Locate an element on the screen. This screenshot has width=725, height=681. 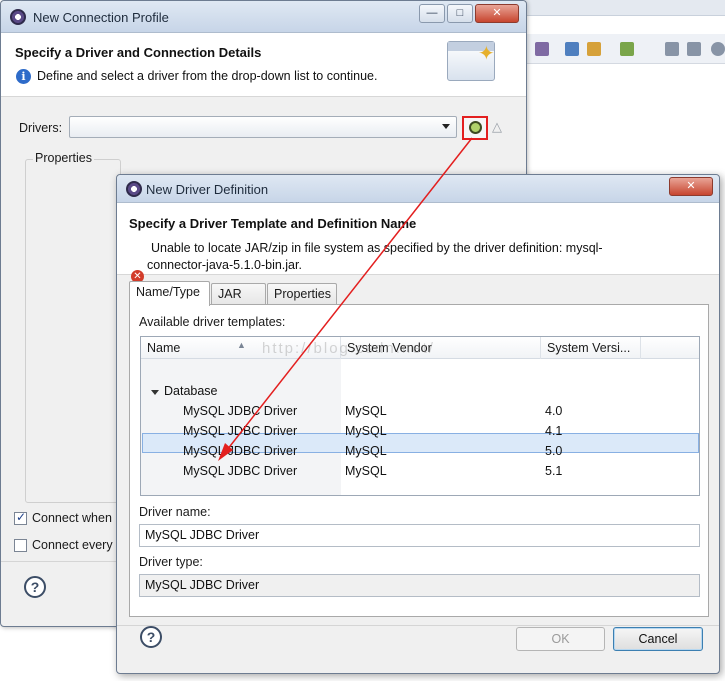
properties-group is located at coordinates (73, 331).